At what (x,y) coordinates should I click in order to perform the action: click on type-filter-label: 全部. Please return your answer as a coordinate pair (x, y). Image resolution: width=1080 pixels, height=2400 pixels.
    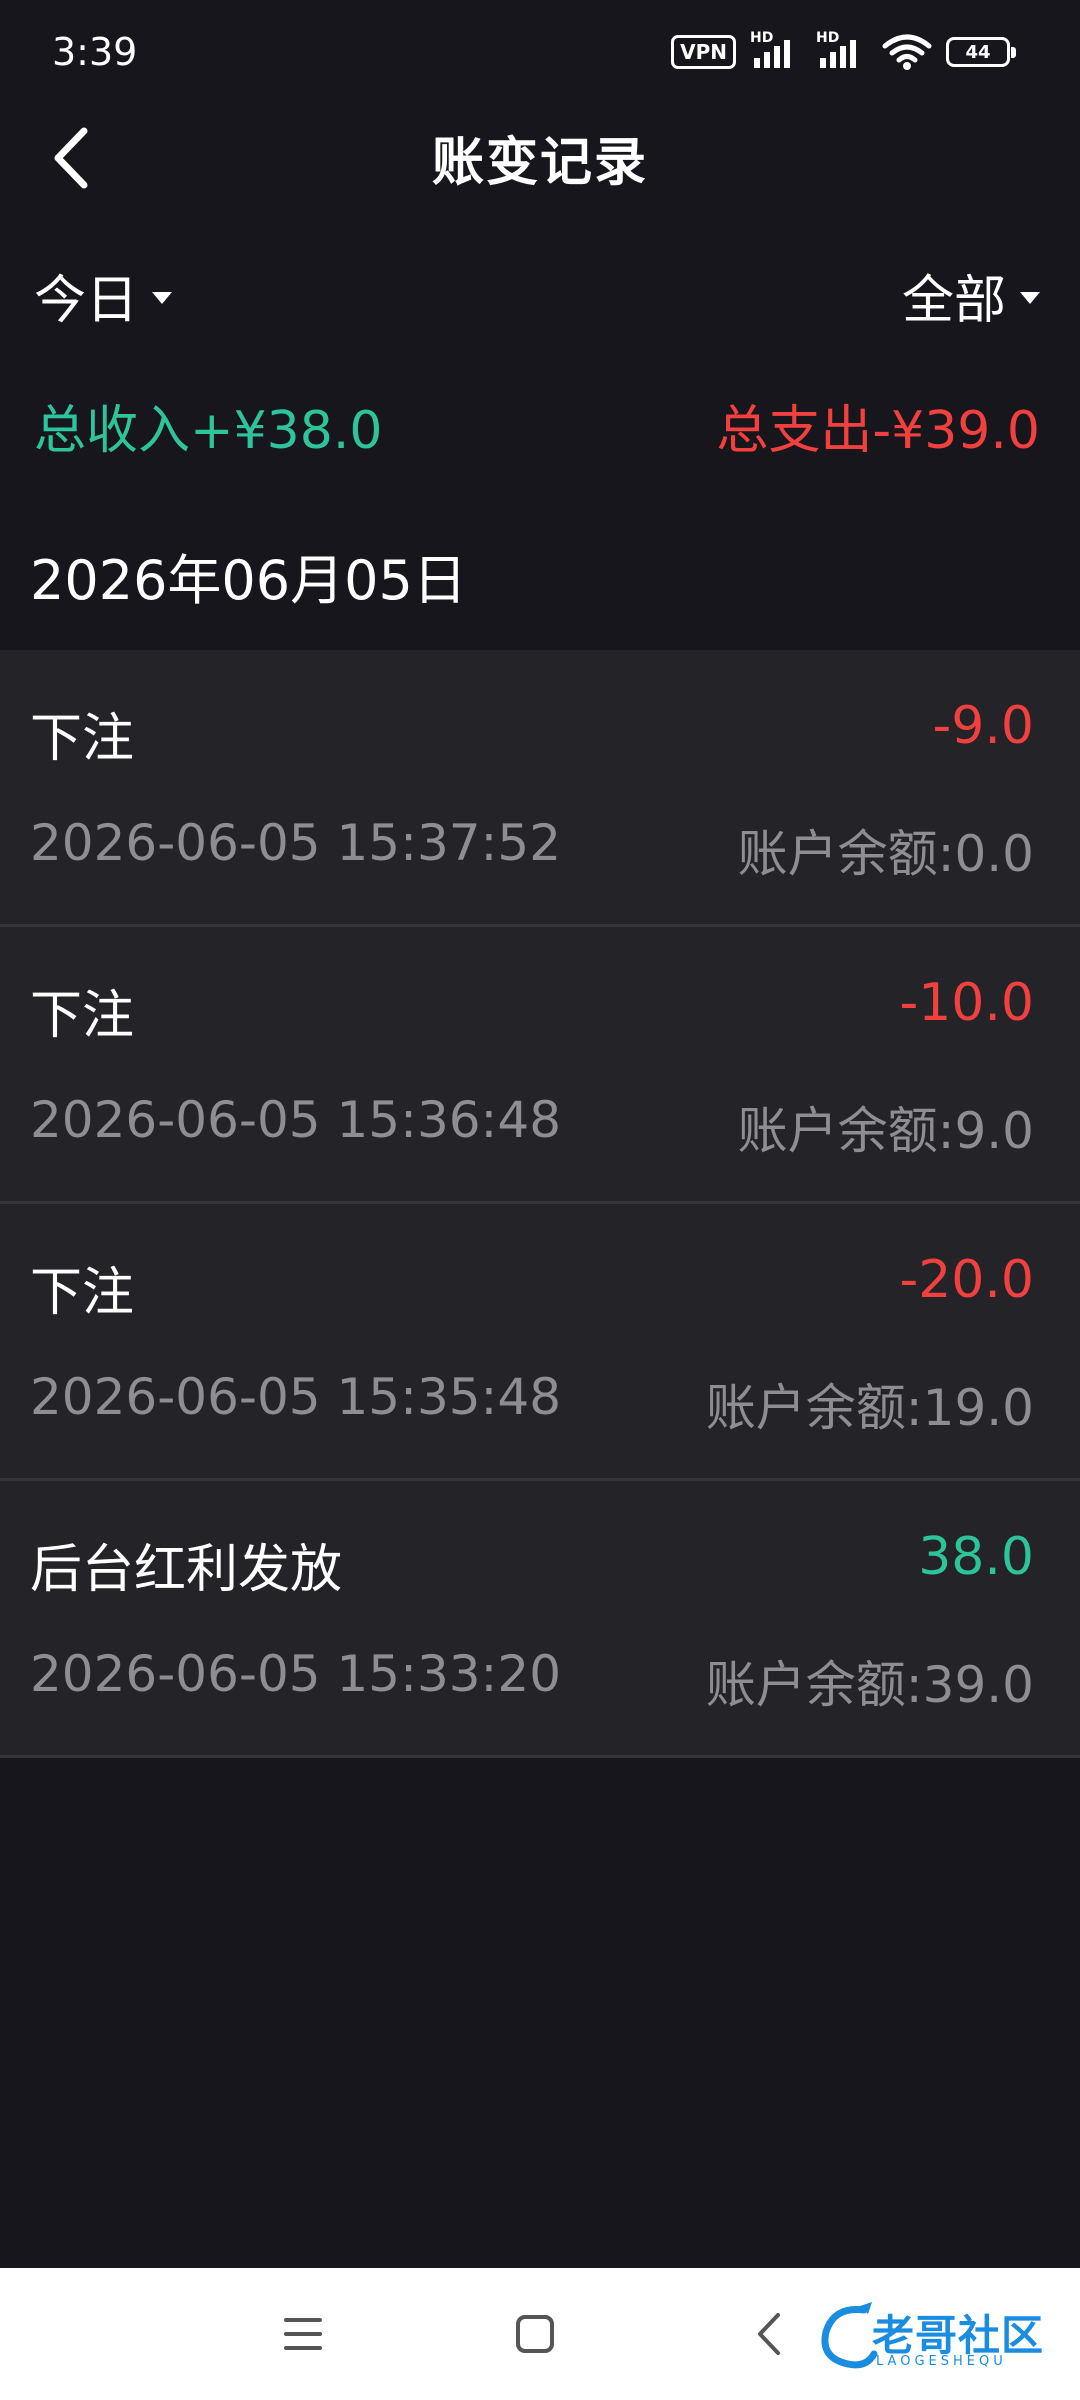
    Looking at the image, I should click on (953, 301).